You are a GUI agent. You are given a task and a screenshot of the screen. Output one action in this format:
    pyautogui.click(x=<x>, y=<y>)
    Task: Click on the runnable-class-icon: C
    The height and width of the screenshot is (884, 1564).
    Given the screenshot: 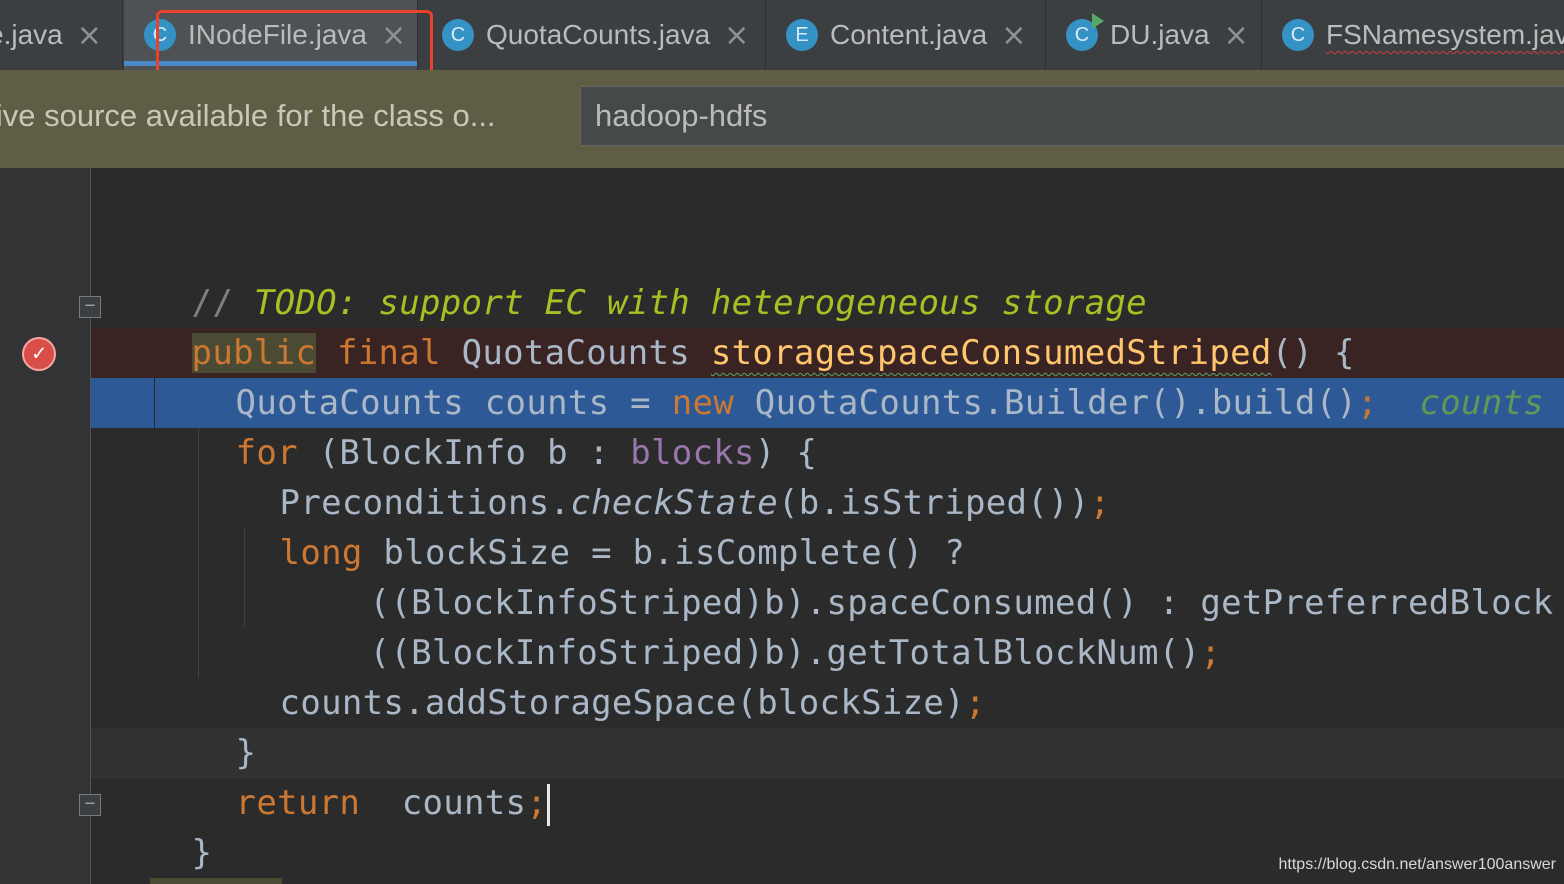 What is the action you would take?
    pyautogui.click(x=1085, y=32)
    